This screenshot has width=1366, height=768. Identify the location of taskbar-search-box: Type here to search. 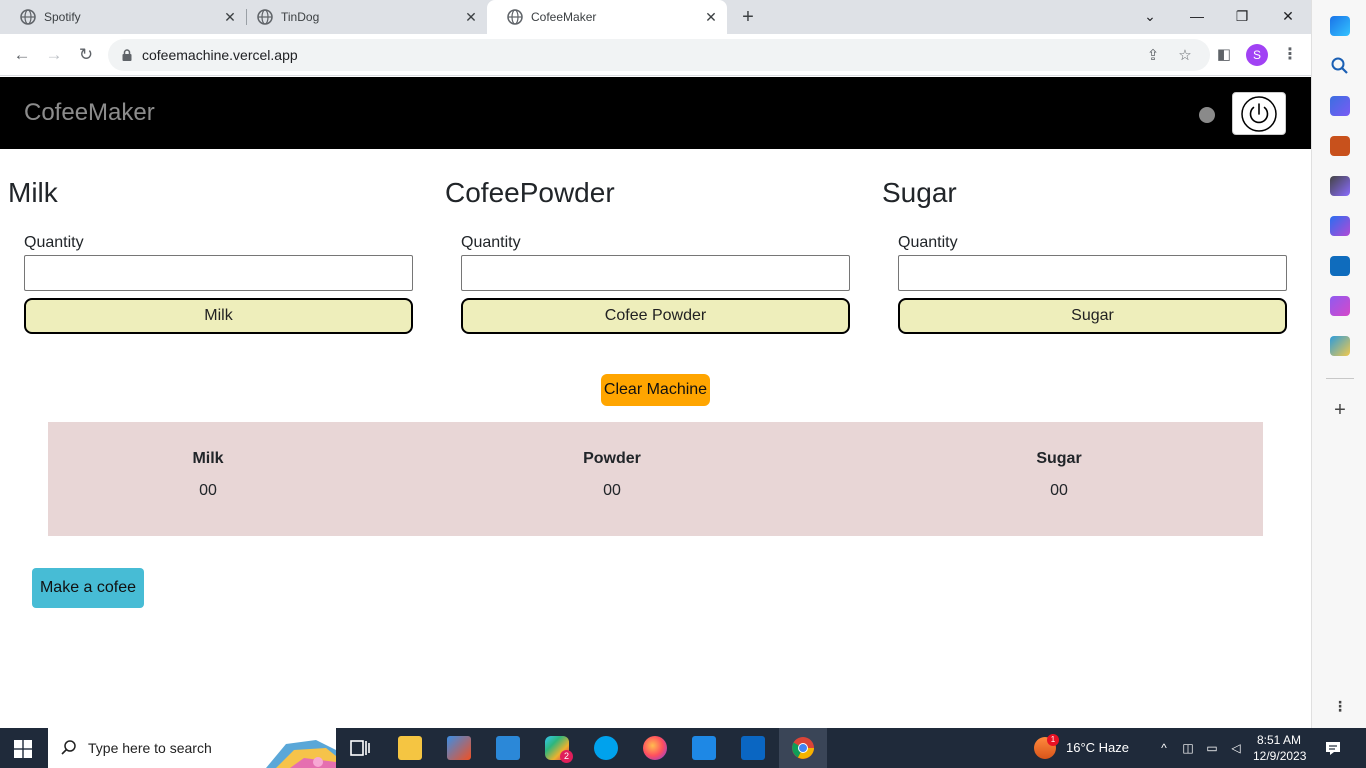
(192, 748).